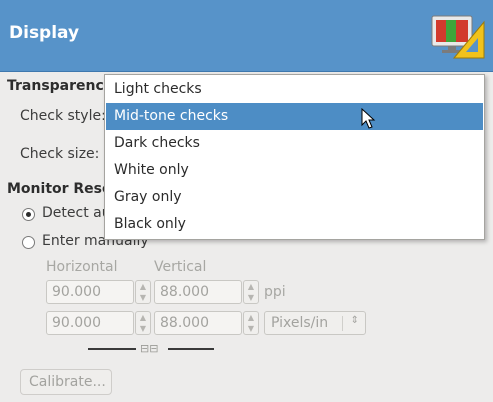 The height and width of the screenshot is (402, 493). What do you see at coordinates (143, 292) in the screenshot?
I see `horizontal-ppi-stepper: ▲ ▼` at bounding box center [143, 292].